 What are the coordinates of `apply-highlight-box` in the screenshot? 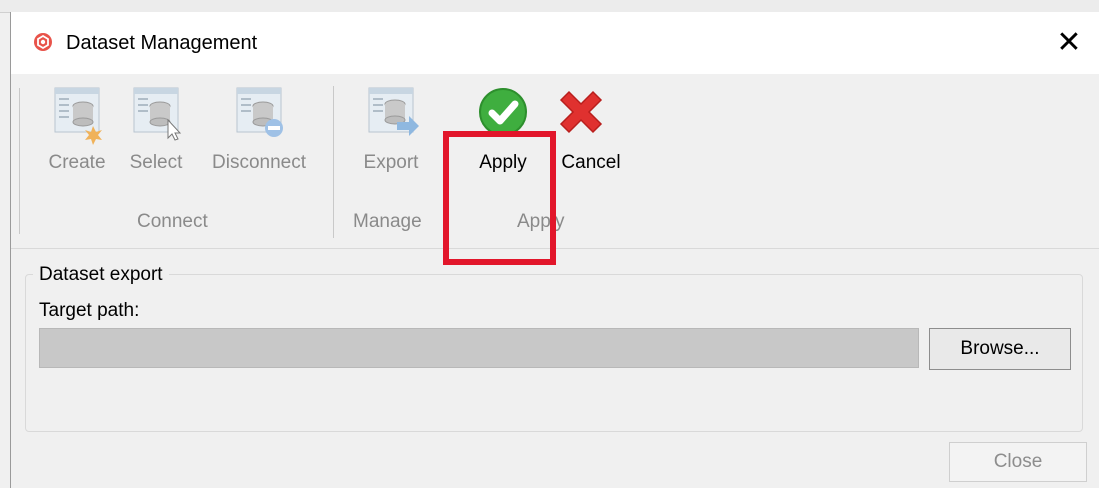 It's located at (499, 198).